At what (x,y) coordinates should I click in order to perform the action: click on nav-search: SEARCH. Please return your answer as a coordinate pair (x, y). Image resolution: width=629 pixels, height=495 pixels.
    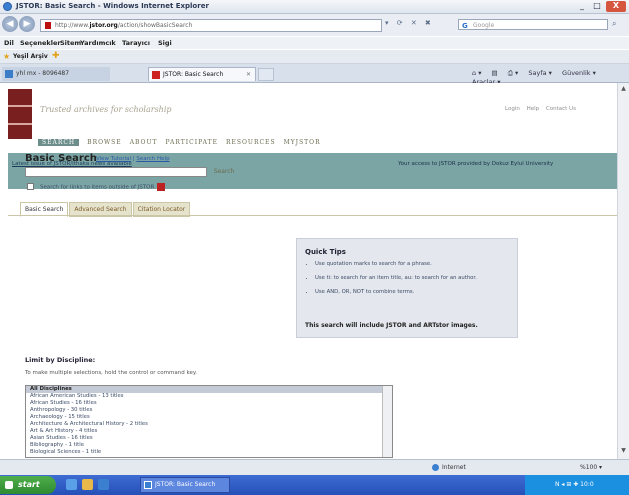
    Looking at the image, I should click on (59, 142).